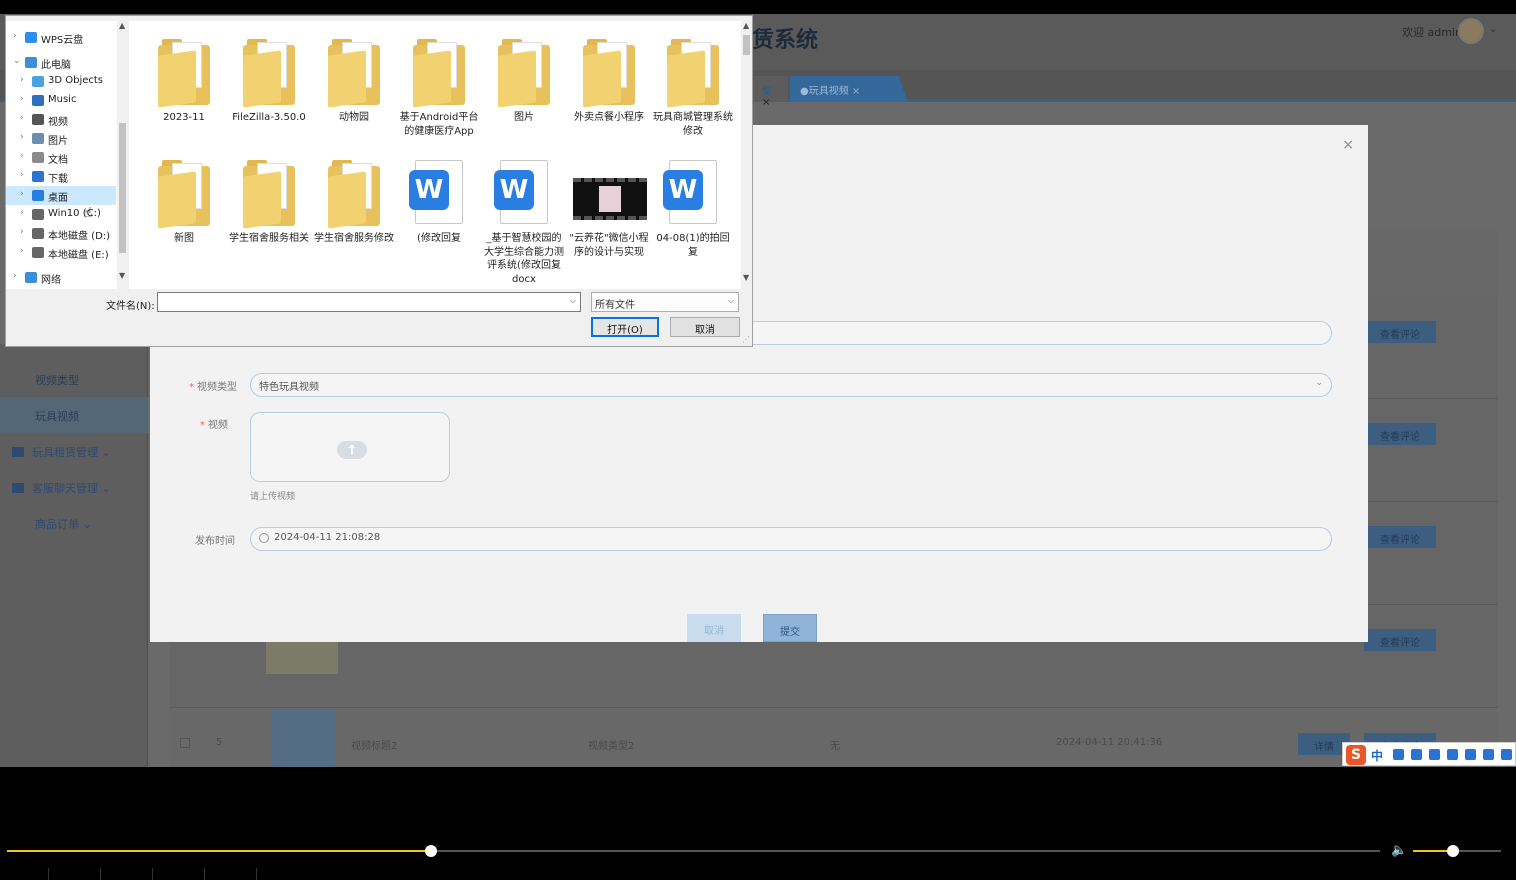  What do you see at coordinates (1506, 754) in the screenshot?
I see `gear-icon` at bounding box center [1506, 754].